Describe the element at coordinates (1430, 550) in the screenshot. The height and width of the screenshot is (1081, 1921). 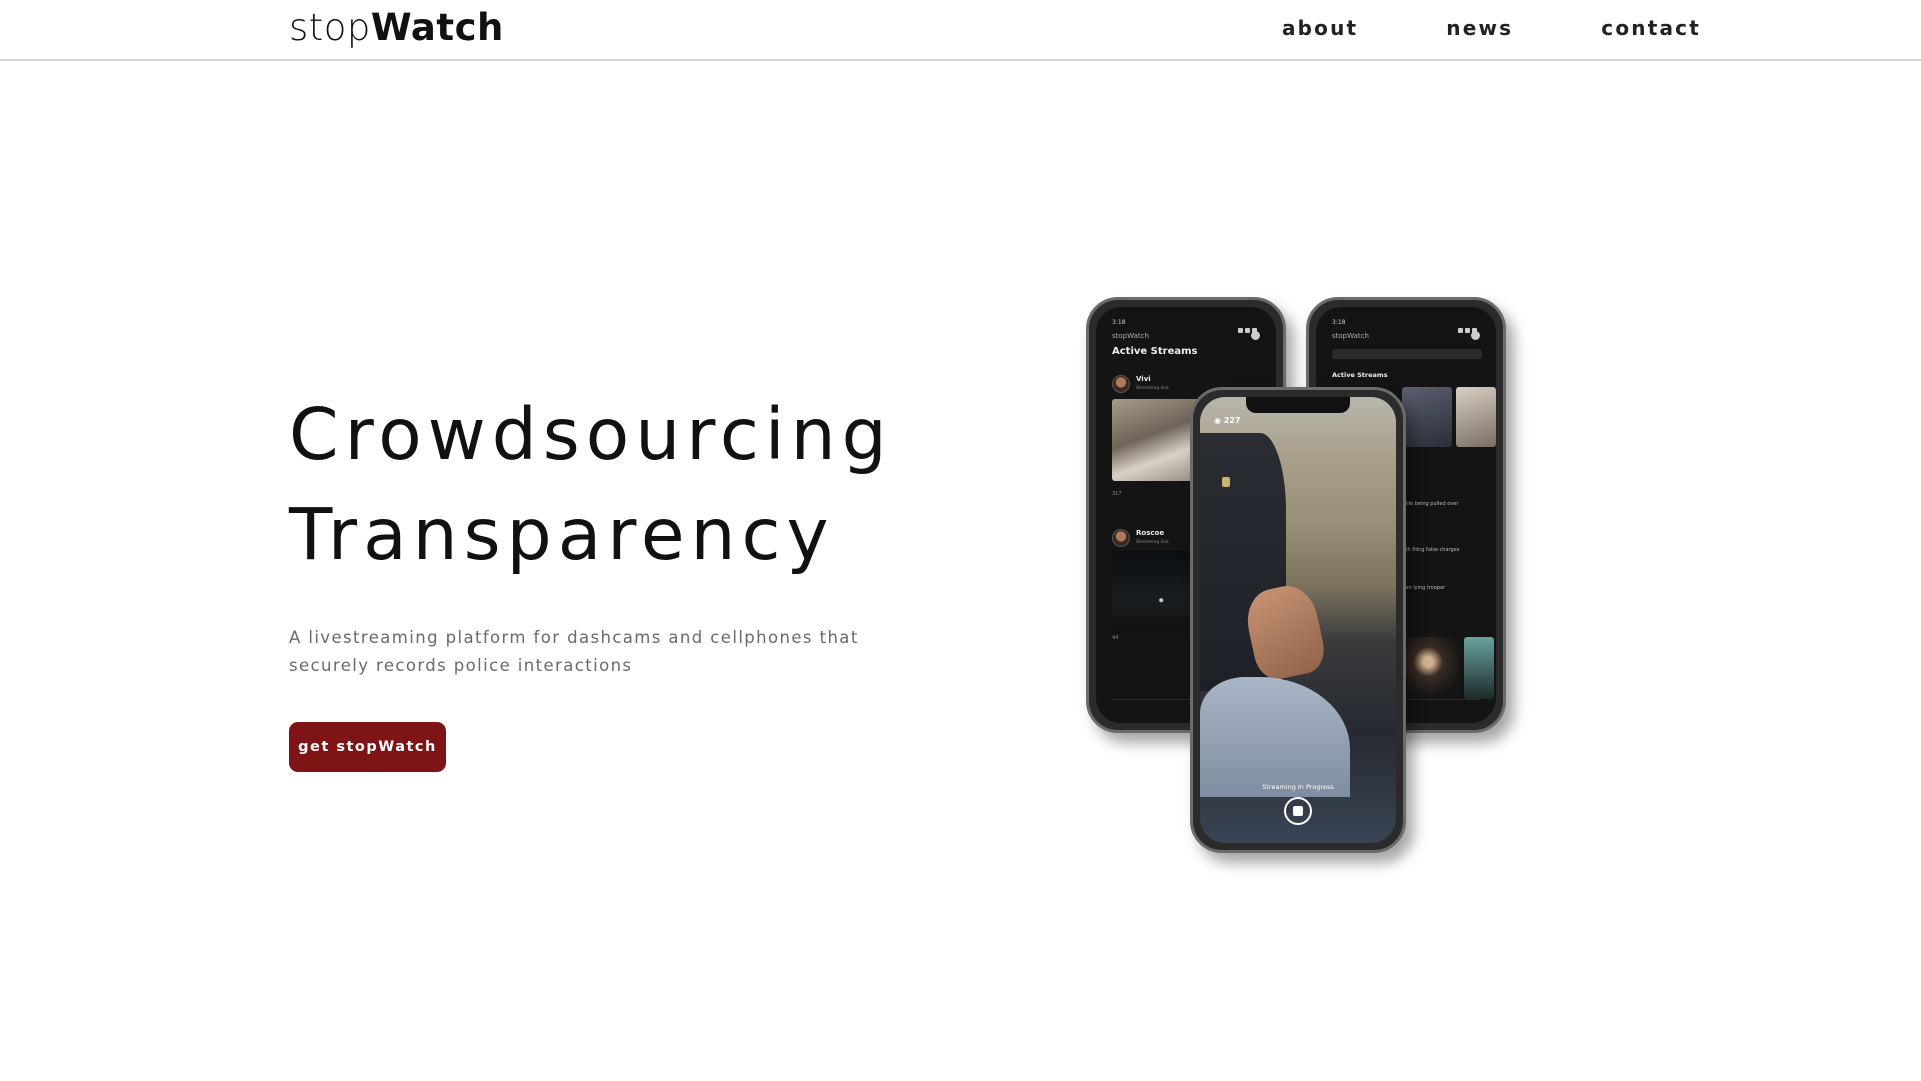
I see `stream-caption: with filing false charges` at that location.